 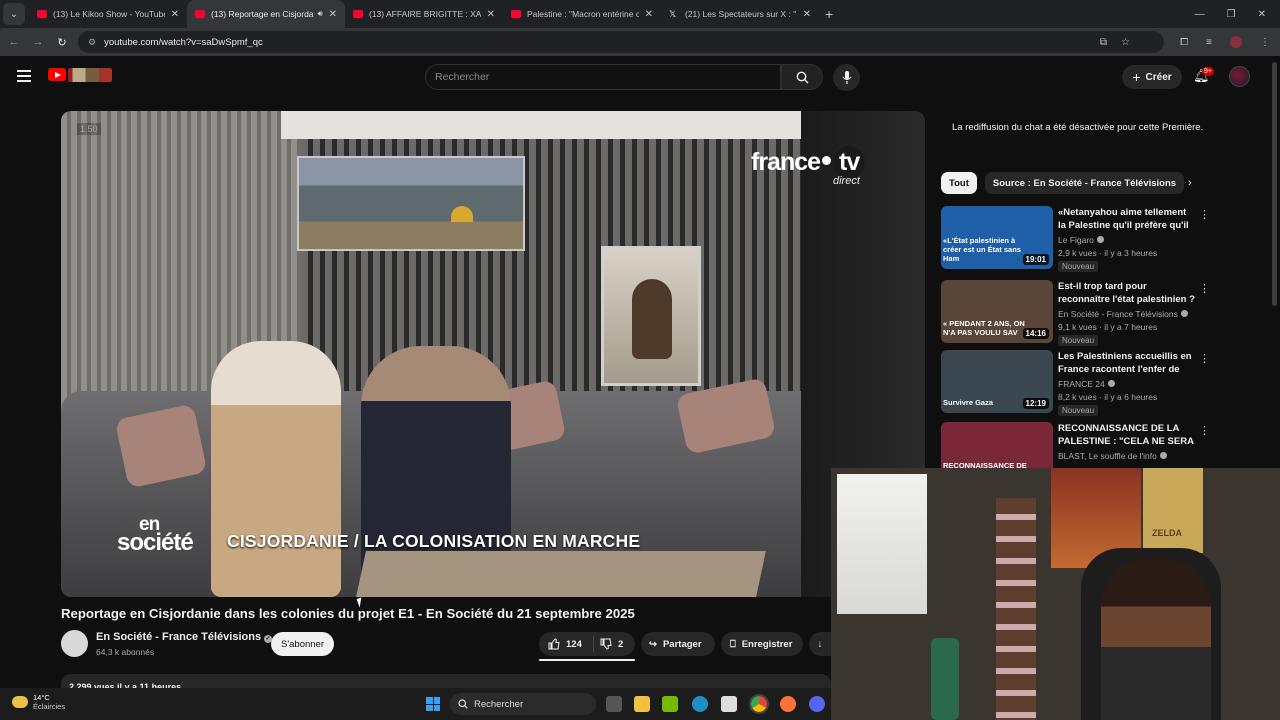 I want to click on profile-avatar, so click(x=1236, y=42).